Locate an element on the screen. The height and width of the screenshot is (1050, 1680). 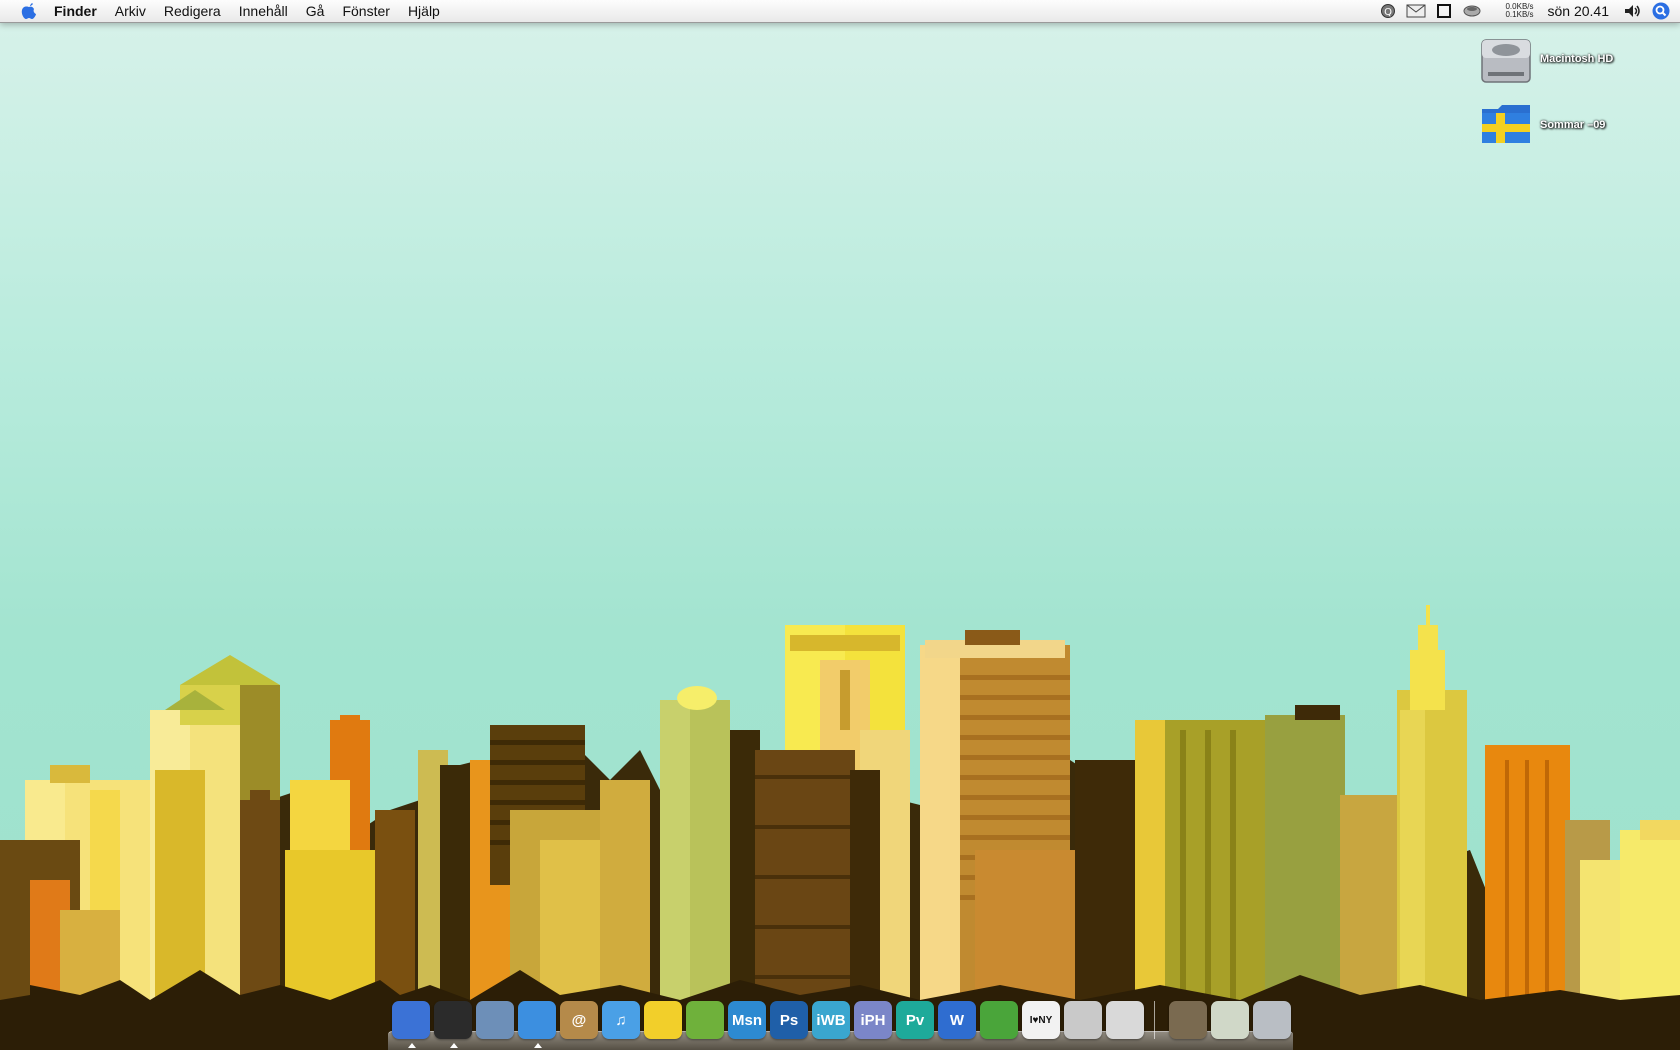
menu-redigera: Redigera is located at coordinates (192, 11).